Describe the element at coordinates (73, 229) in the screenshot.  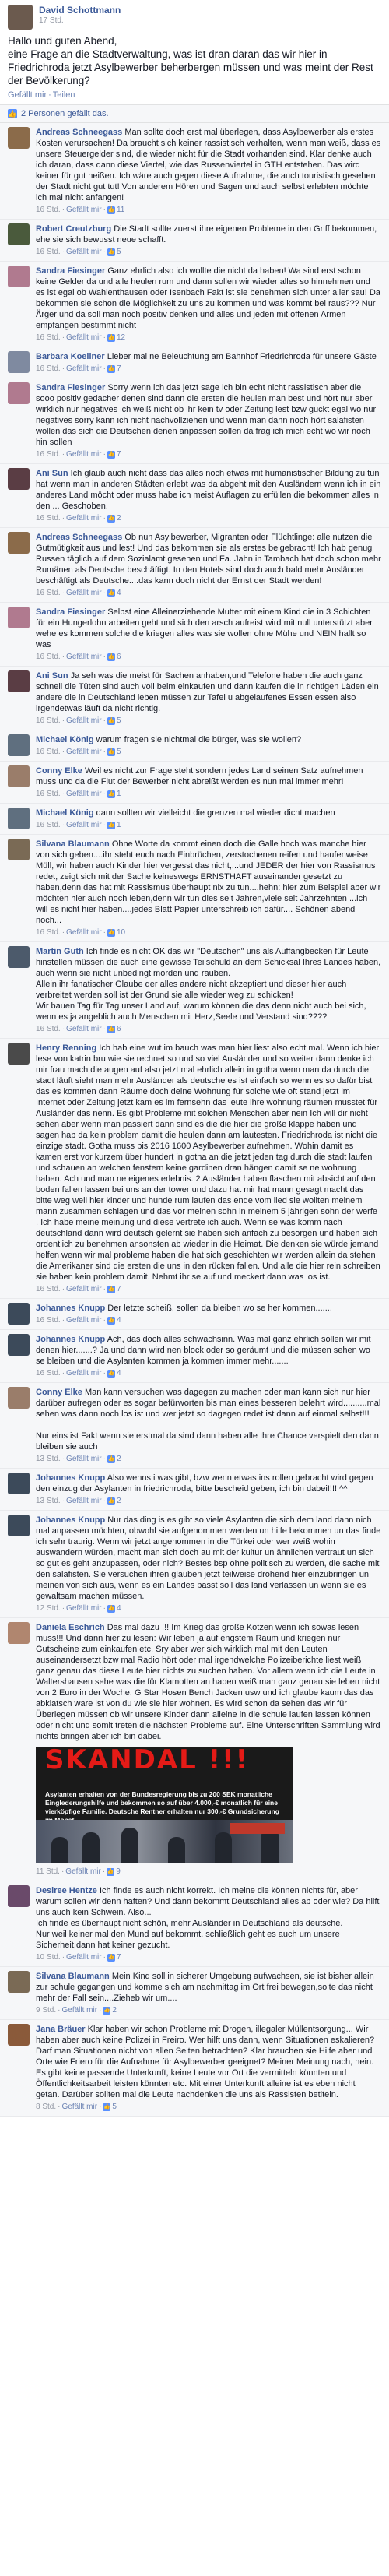
I see `comment-author: Robert Creutzburg` at that location.